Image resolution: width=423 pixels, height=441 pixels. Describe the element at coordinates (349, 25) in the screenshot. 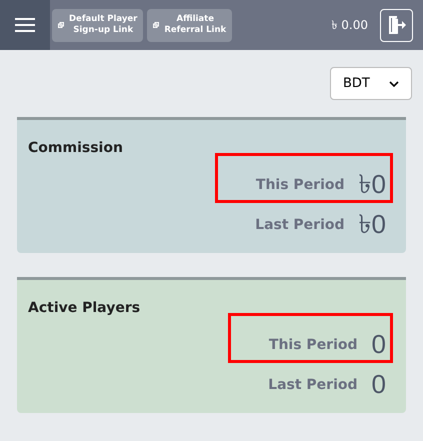

I see `balance: ৳ 0.00` at that location.